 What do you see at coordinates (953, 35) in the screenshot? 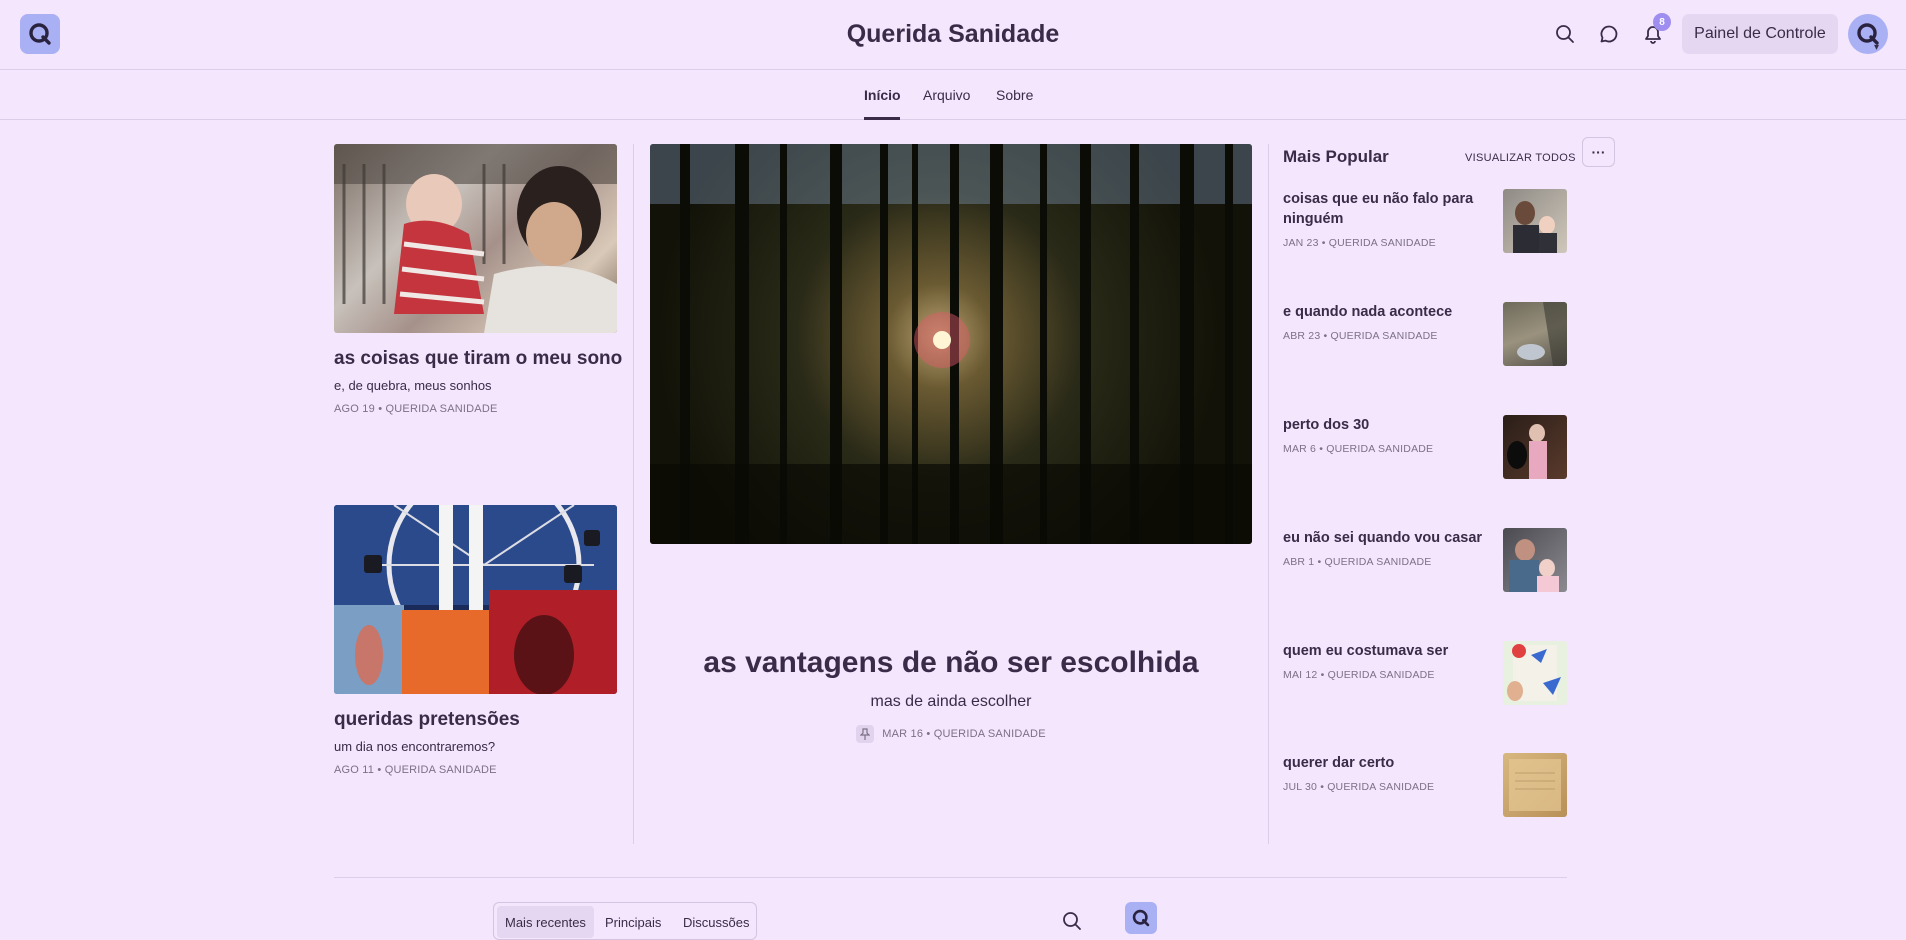
I see `site-header: Querida Sanidade 8 Painel de Controle ▾` at bounding box center [953, 35].